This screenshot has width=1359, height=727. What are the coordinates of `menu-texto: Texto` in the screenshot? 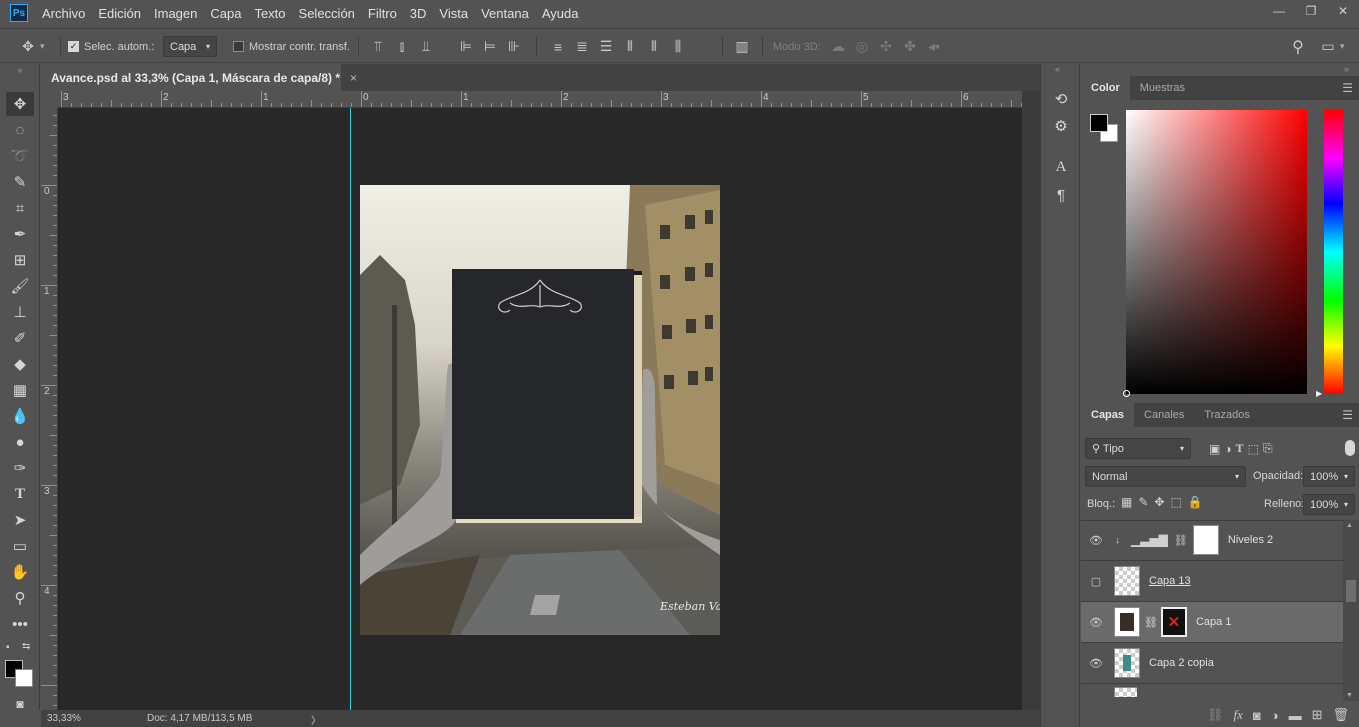 It's located at (269, 13).